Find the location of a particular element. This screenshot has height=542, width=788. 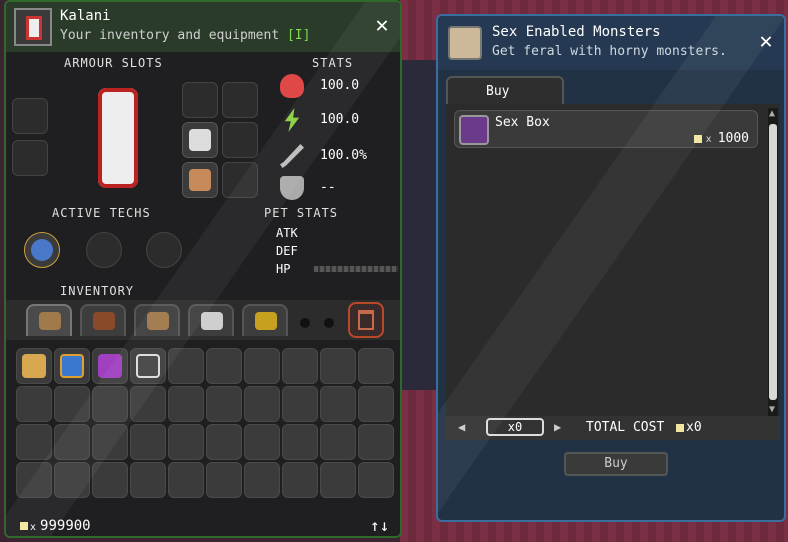

sex-box-icon is located at coordinates (474, 130).